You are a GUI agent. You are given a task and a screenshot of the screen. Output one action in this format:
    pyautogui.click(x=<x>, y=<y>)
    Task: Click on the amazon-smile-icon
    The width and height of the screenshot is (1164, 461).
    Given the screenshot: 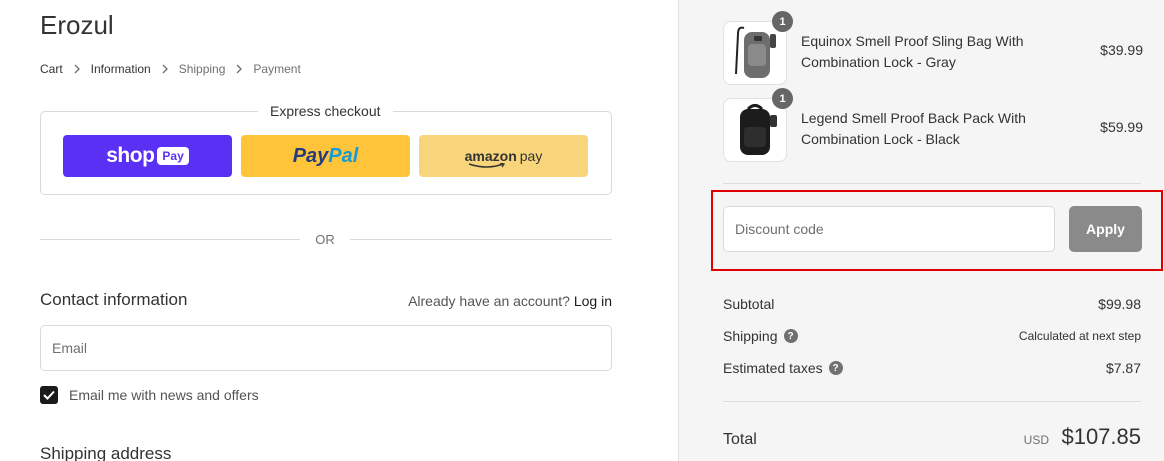 What is the action you would take?
    pyautogui.click(x=486, y=165)
    